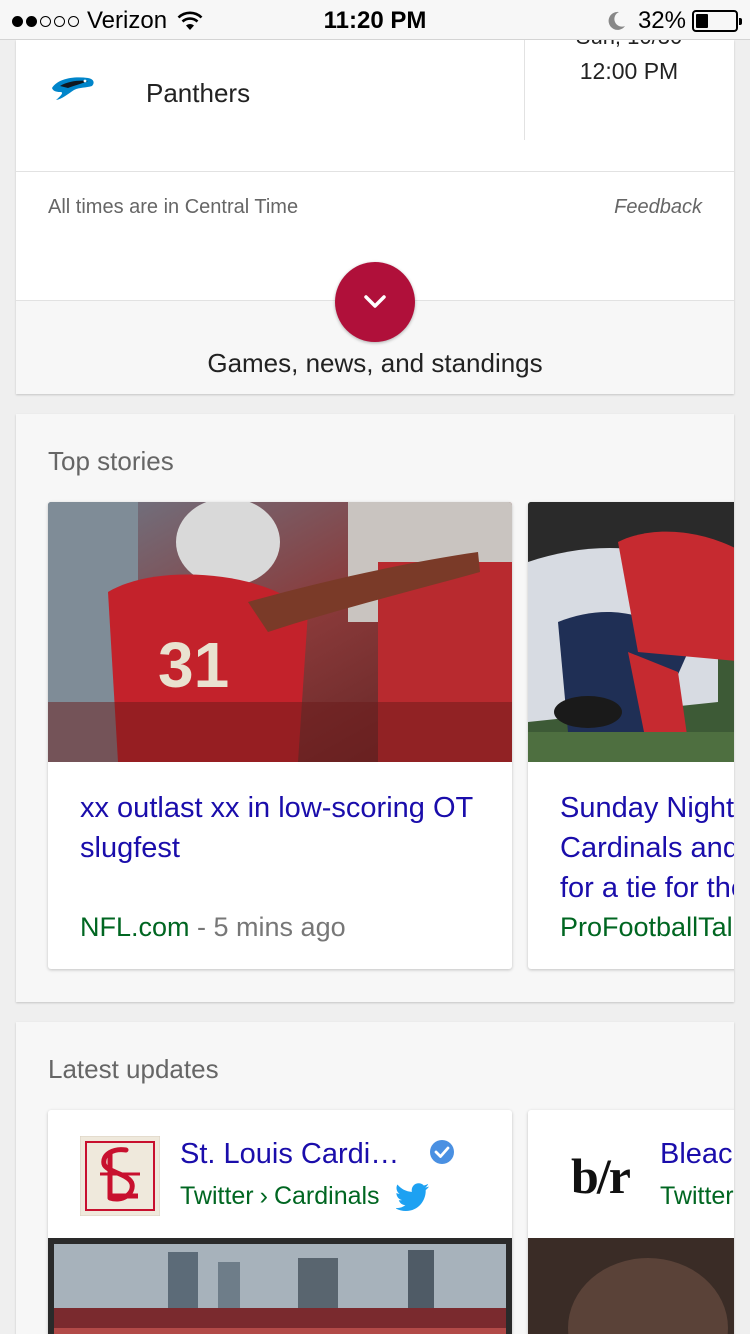 Image resolution: width=750 pixels, height=1334 pixels. I want to click on story-meta: ProFootballTalk, so click(647, 927).